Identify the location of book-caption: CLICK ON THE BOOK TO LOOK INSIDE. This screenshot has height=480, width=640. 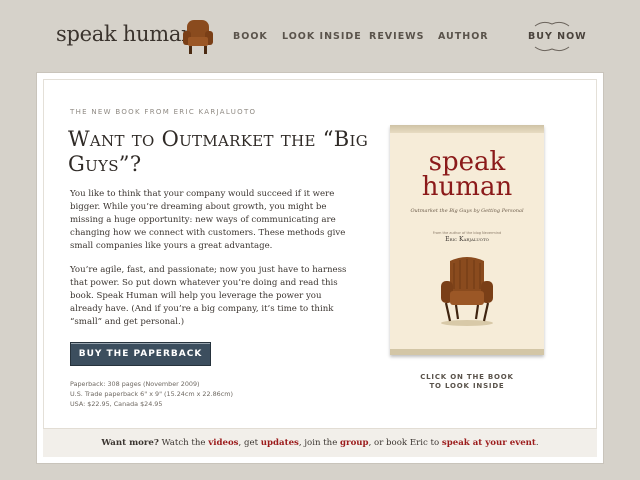
(467, 382).